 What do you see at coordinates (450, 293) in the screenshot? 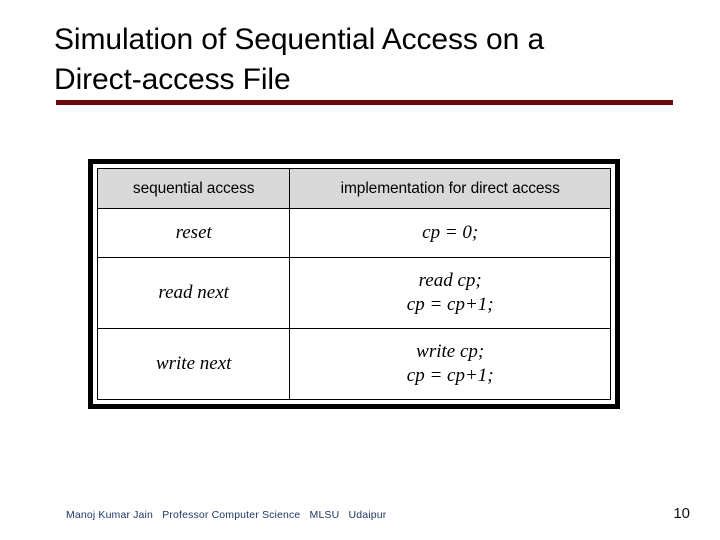
I see `cell-implementation-read-next: read cp; cp = cp+1;` at bounding box center [450, 293].